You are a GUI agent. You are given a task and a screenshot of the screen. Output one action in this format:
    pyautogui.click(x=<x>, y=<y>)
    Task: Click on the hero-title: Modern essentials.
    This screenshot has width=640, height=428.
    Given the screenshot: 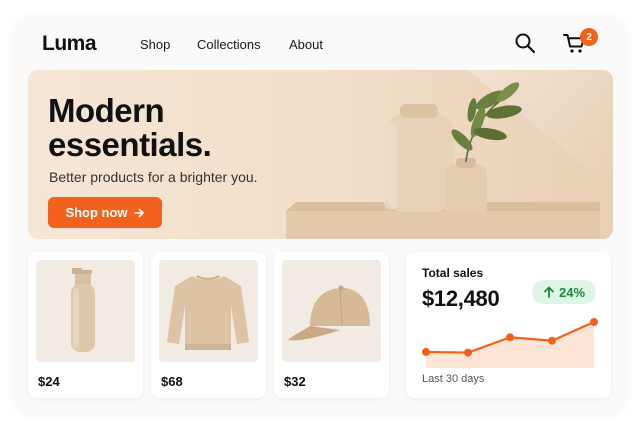 What is the action you would take?
    pyautogui.click(x=130, y=127)
    